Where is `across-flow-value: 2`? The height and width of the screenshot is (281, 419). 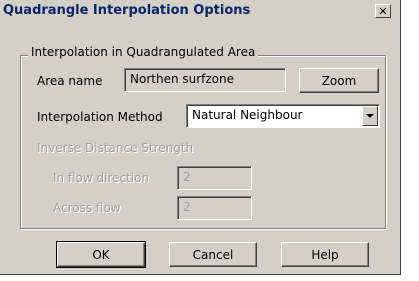
across-flow-value: 2 is located at coordinates (187, 207).